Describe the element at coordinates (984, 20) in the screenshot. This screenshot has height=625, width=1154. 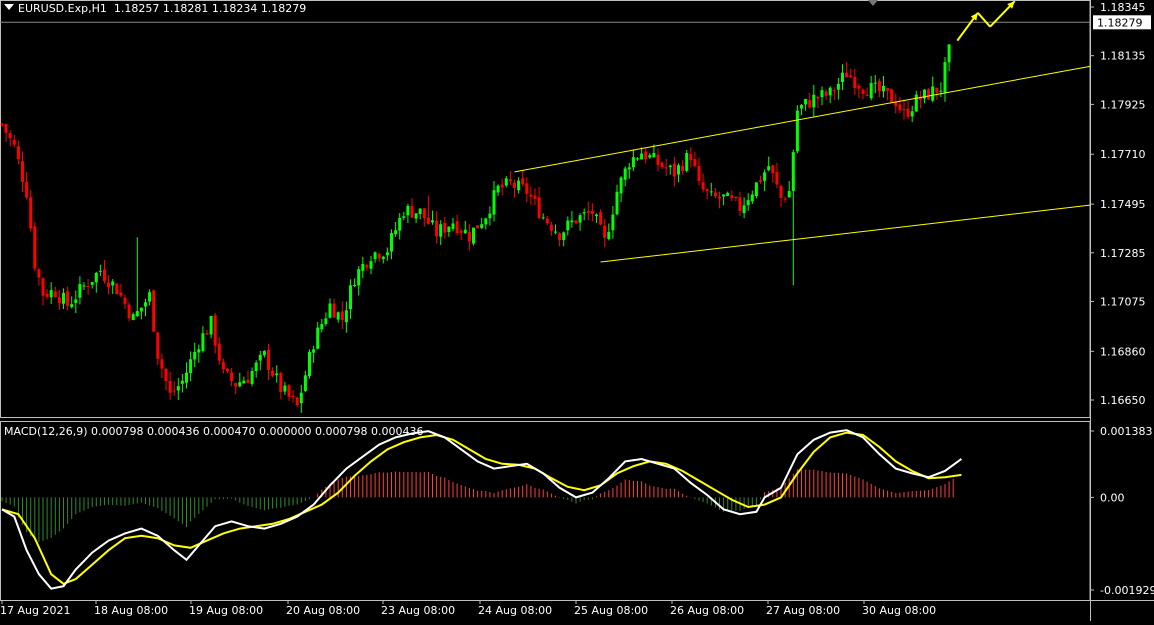
I see `projection-arrow-segment` at that location.